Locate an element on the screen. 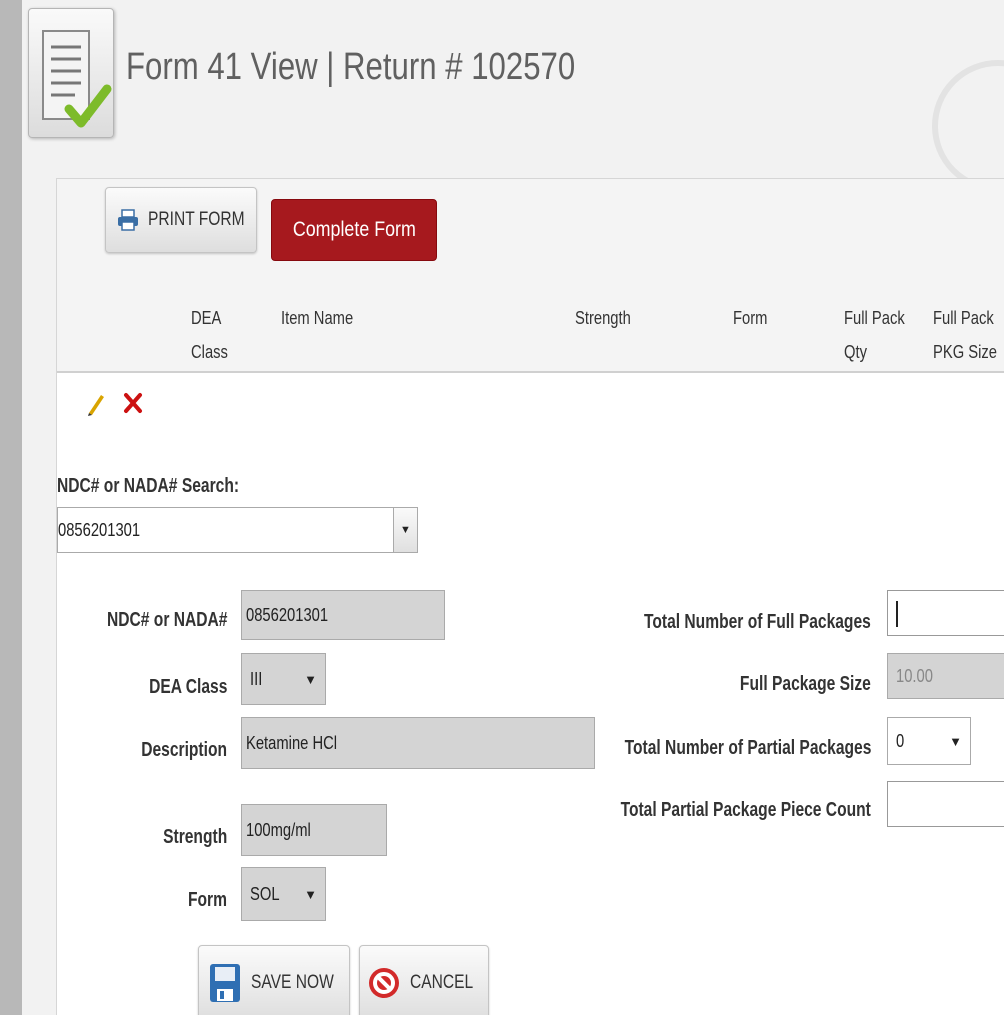  dea-class-select: III ▼ is located at coordinates (283, 679).